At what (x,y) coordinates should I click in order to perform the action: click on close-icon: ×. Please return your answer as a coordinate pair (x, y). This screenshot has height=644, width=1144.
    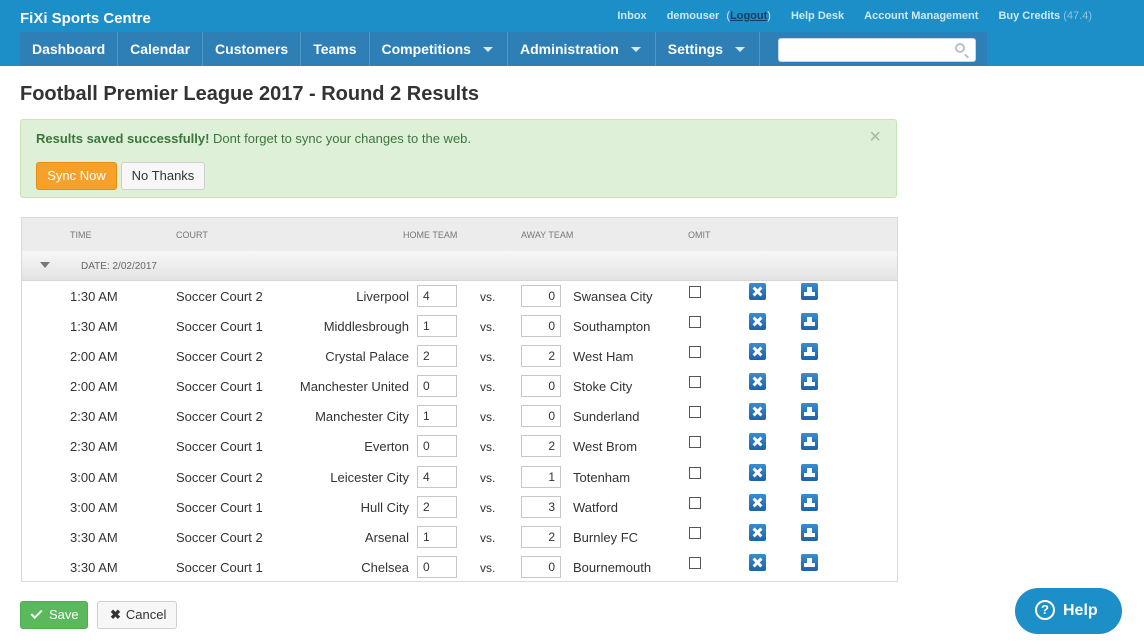
    Looking at the image, I should click on (875, 137).